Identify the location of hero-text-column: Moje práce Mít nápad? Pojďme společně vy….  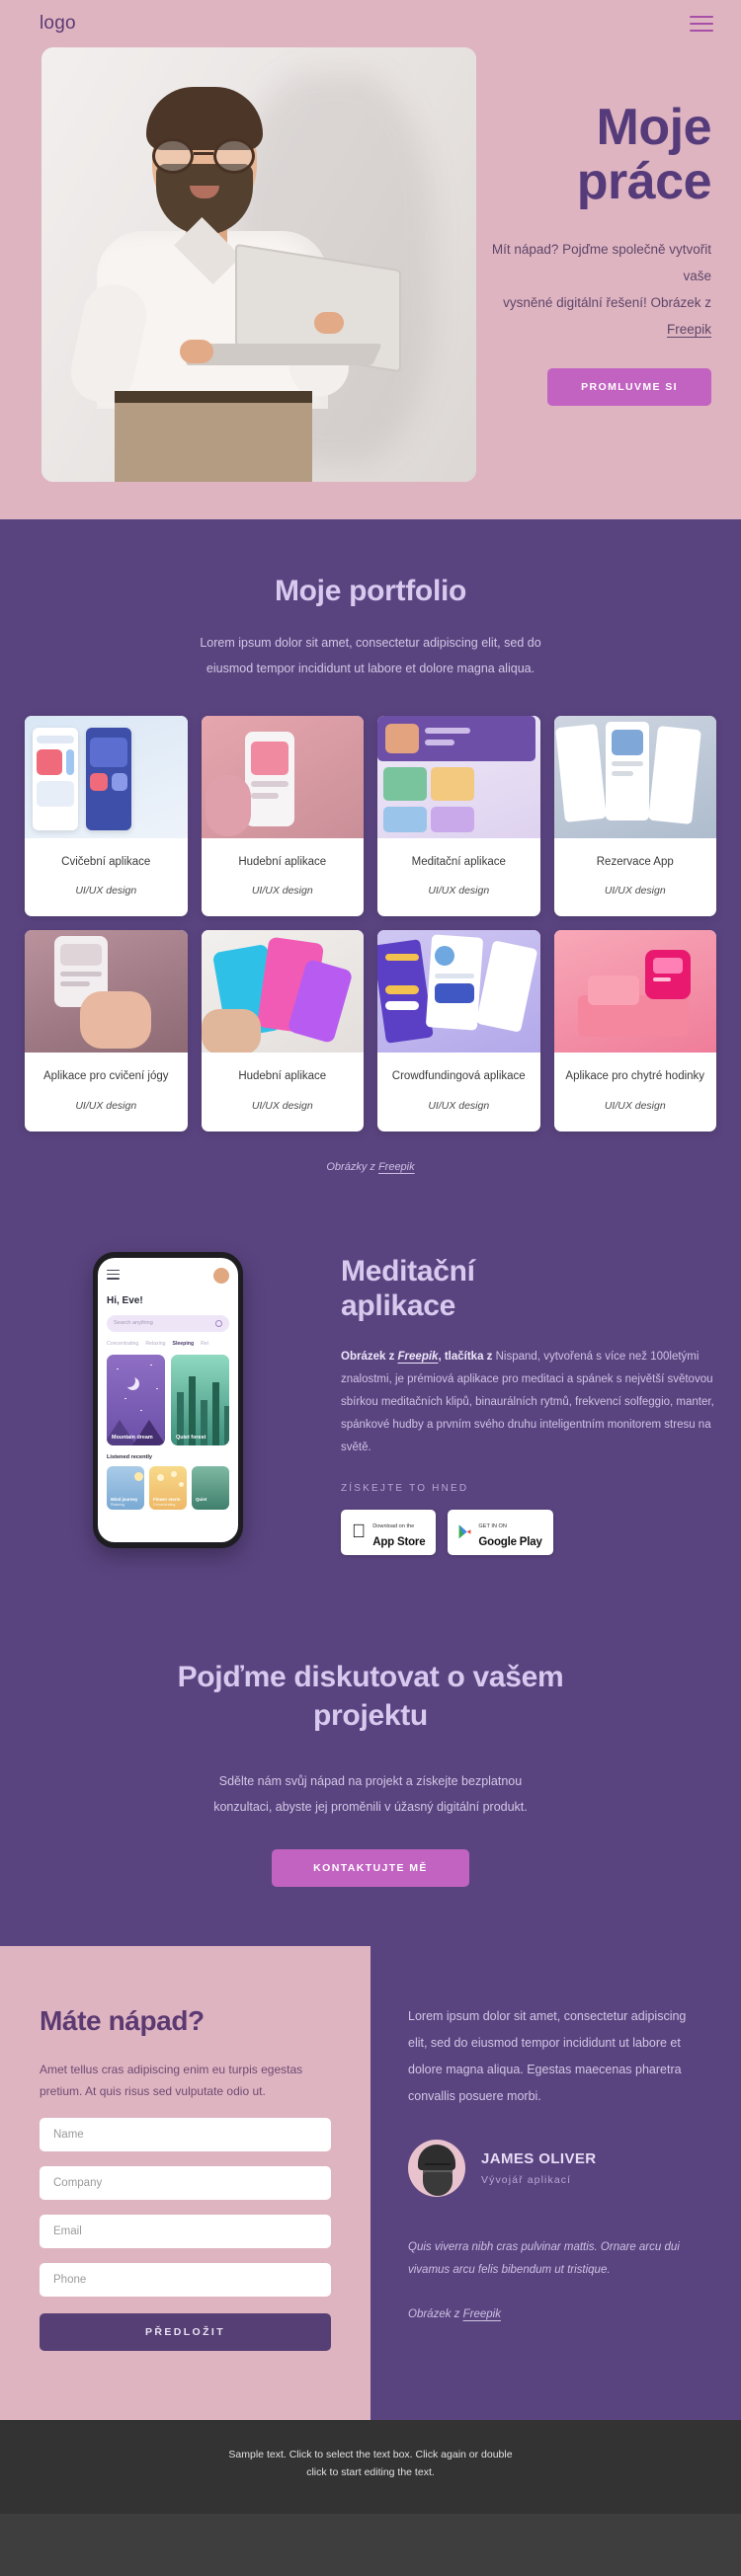
(608, 227).